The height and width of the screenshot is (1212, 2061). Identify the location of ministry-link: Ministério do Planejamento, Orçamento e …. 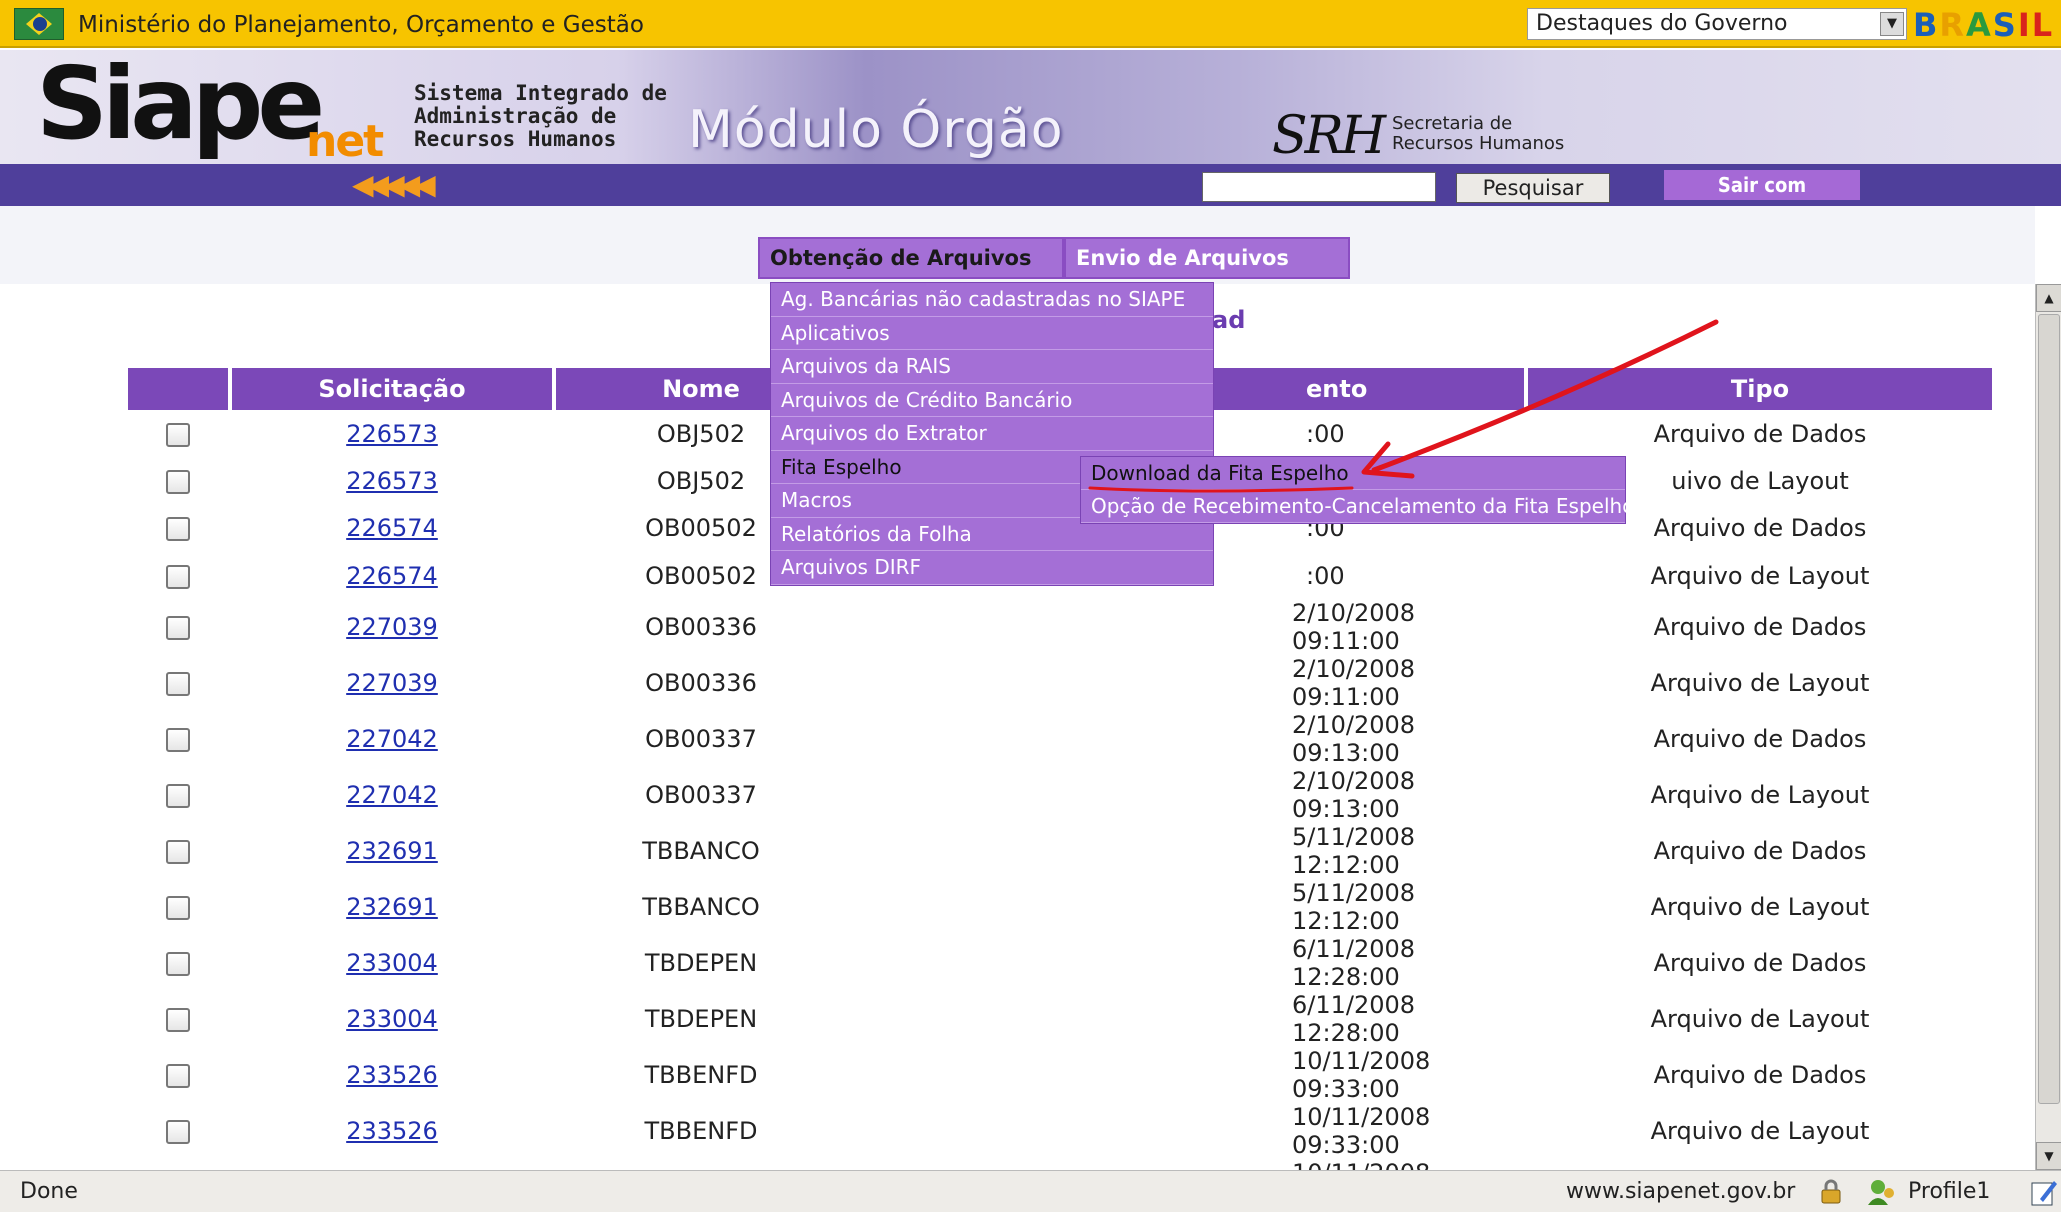
(361, 25).